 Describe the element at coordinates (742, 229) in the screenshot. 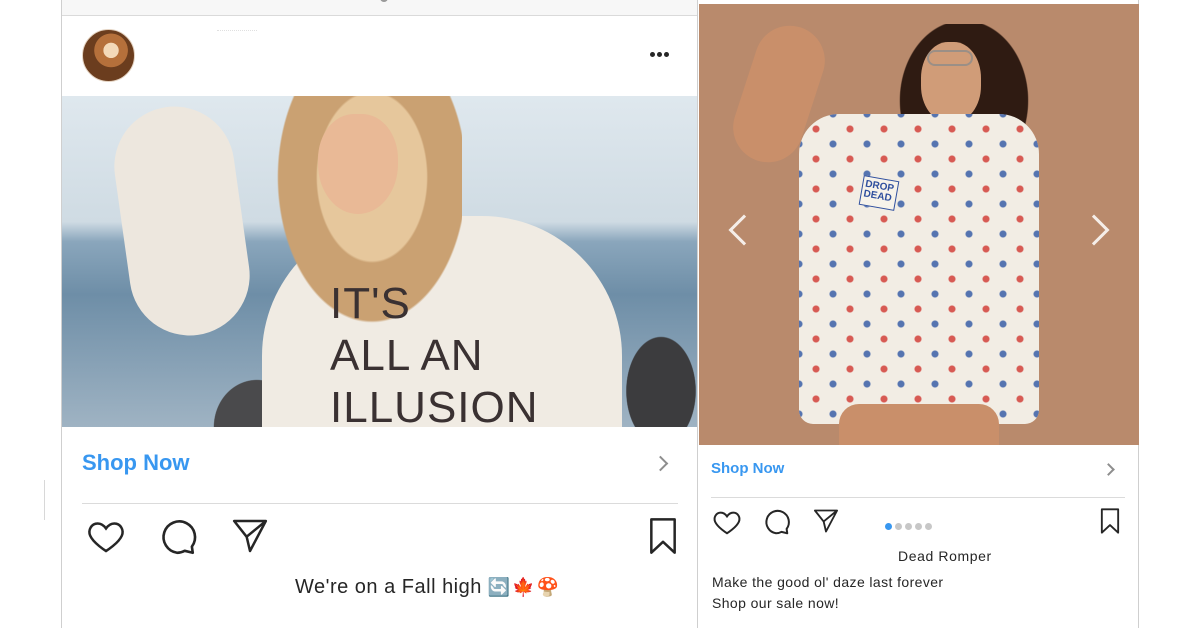

I see `carousel-prev-icon` at that location.